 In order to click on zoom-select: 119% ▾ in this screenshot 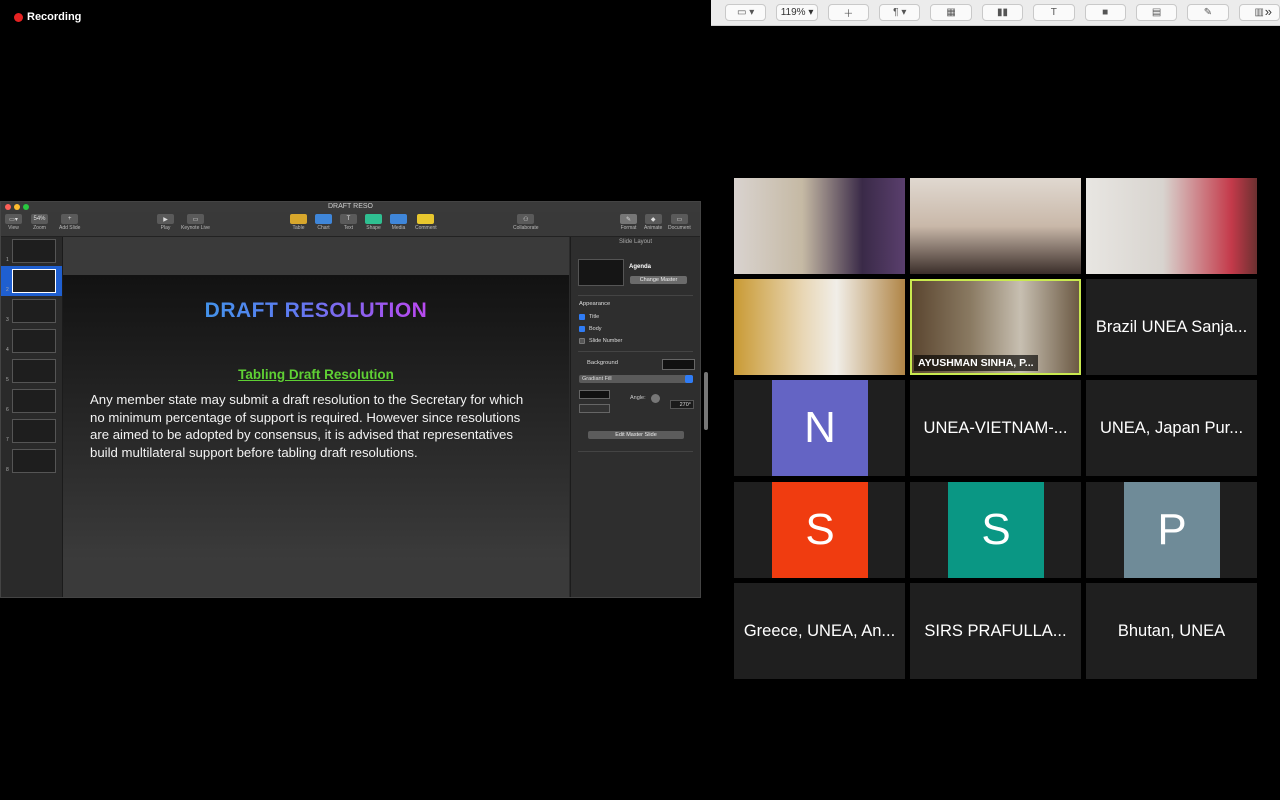, I will do `click(797, 12)`.